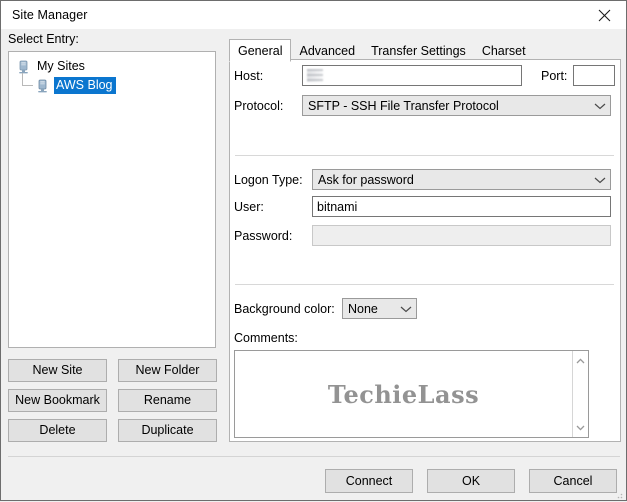 The height and width of the screenshot is (502, 627). What do you see at coordinates (471, 481) in the screenshot?
I see `ok-button: OK` at bounding box center [471, 481].